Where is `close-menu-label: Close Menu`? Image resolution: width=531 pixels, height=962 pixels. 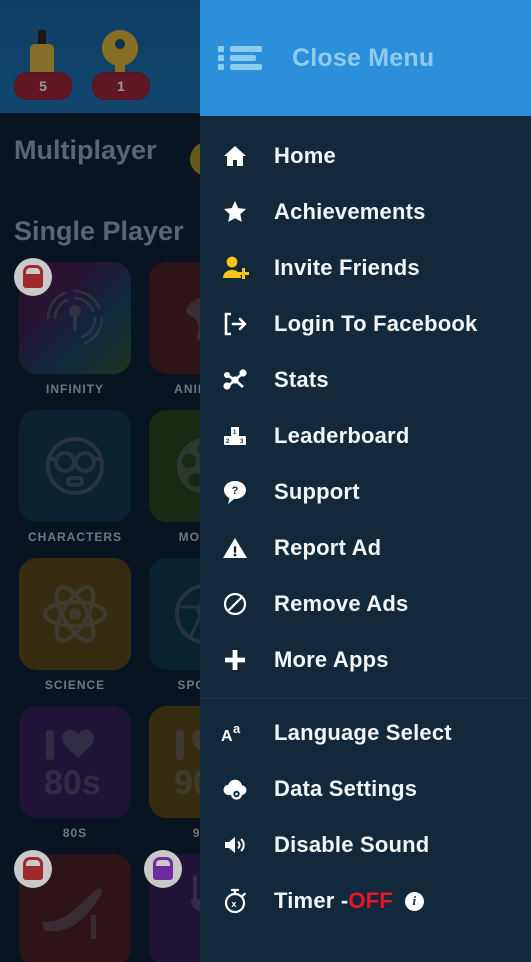 close-menu-label: Close Menu is located at coordinates (363, 57).